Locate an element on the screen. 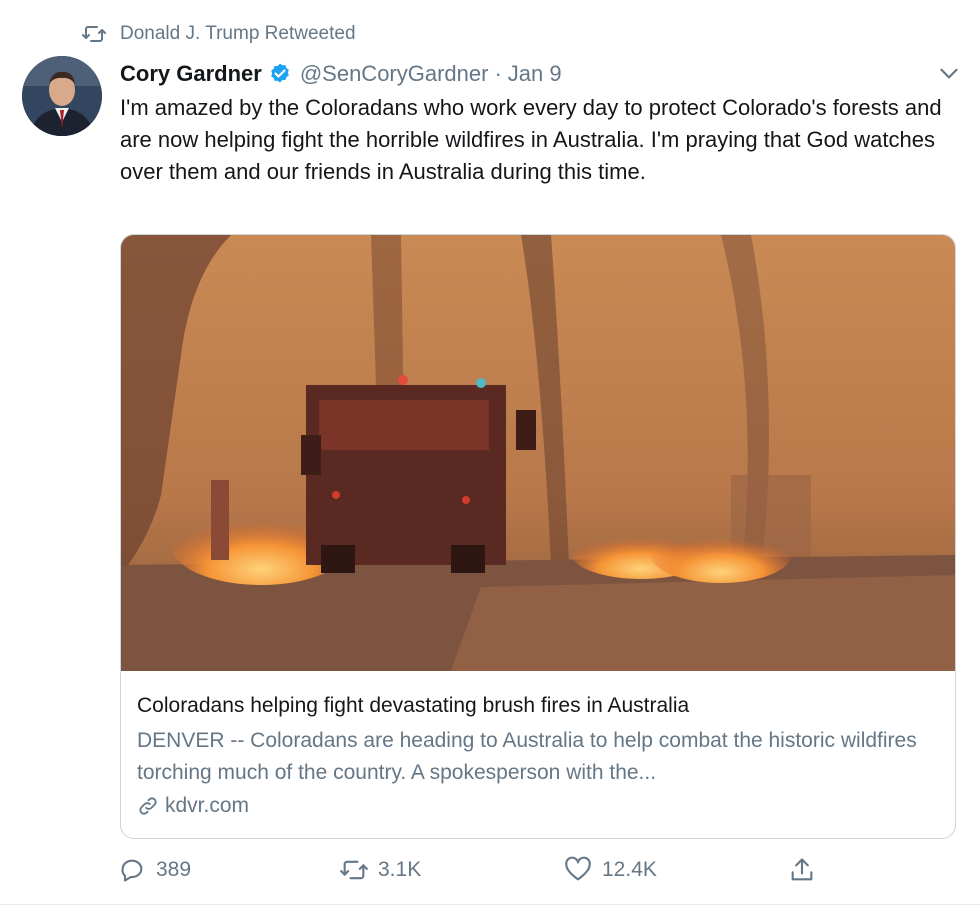 The width and height of the screenshot is (980, 908). avatar-image is located at coordinates (62, 96).